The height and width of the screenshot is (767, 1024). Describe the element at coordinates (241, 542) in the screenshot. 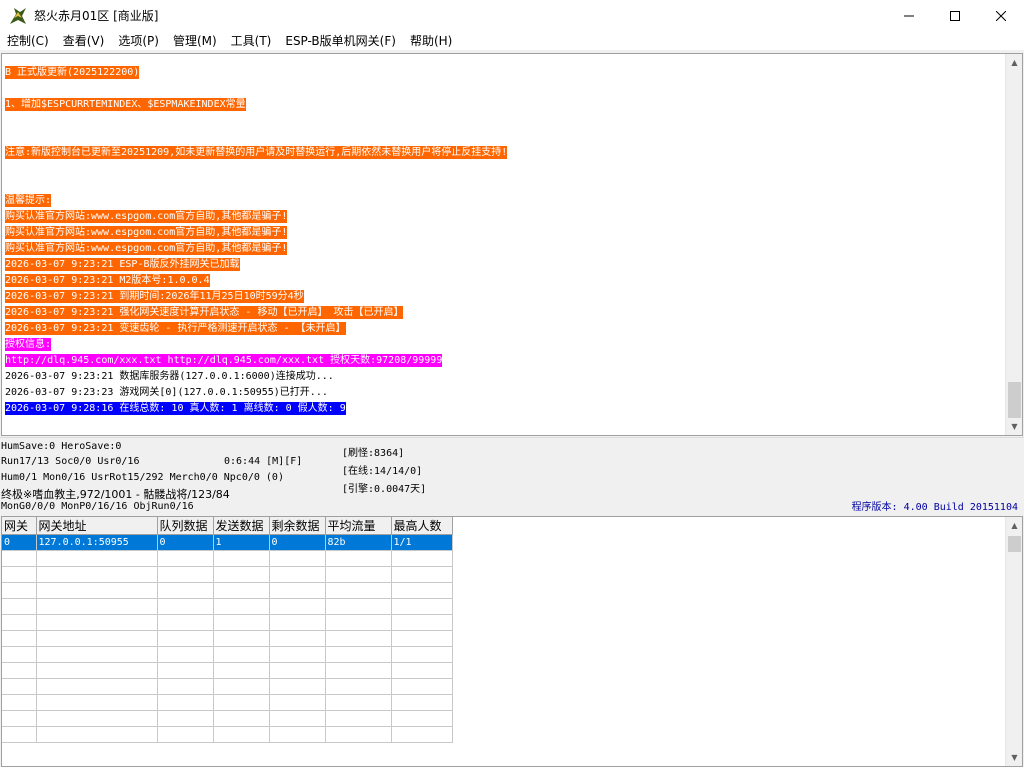

I see `table-cell: 1` at that location.